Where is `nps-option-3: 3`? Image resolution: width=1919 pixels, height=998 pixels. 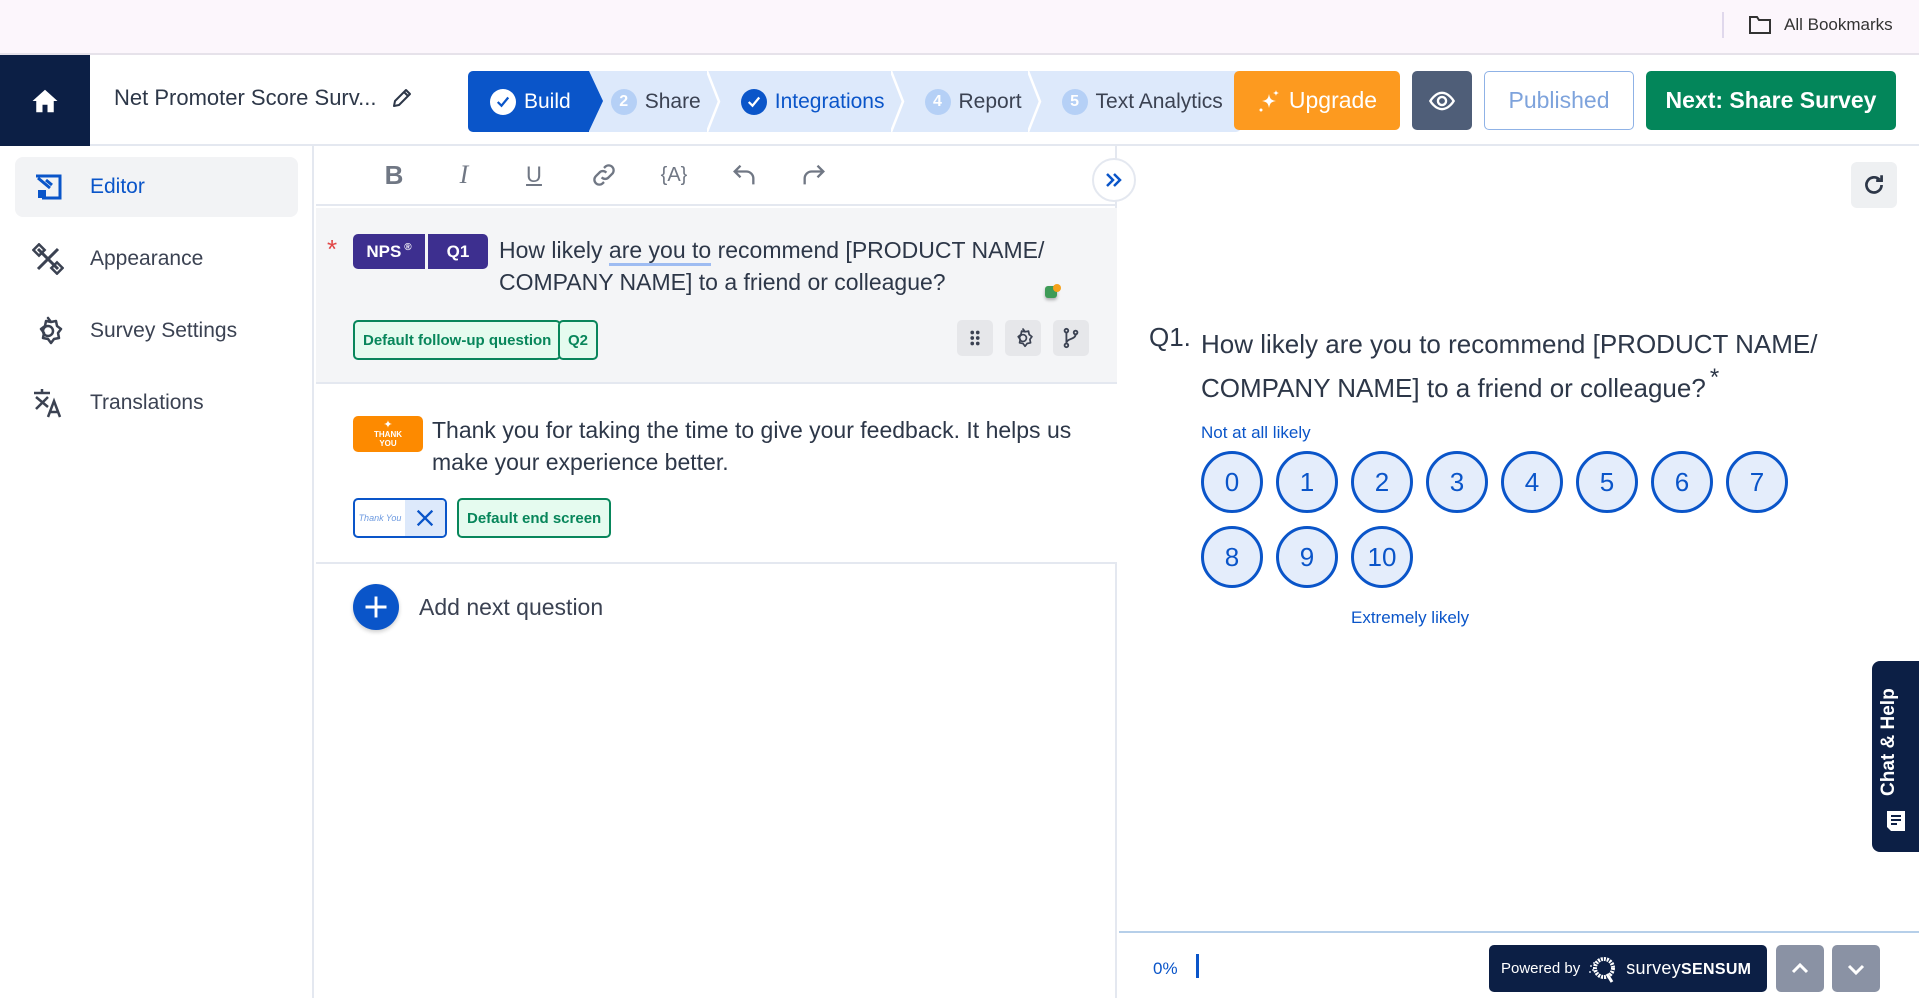
nps-option-3: 3 is located at coordinates (1457, 482).